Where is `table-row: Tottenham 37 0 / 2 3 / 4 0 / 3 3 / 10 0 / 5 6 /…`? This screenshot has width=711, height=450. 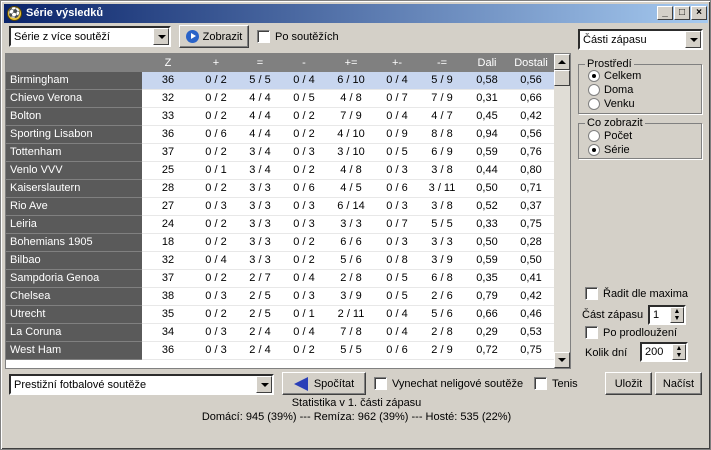 table-row: Tottenham 37 0 / 2 3 / 4 0 / 3 3 / 10 0 / 5 6 /… is located at coordinates (280, 153).